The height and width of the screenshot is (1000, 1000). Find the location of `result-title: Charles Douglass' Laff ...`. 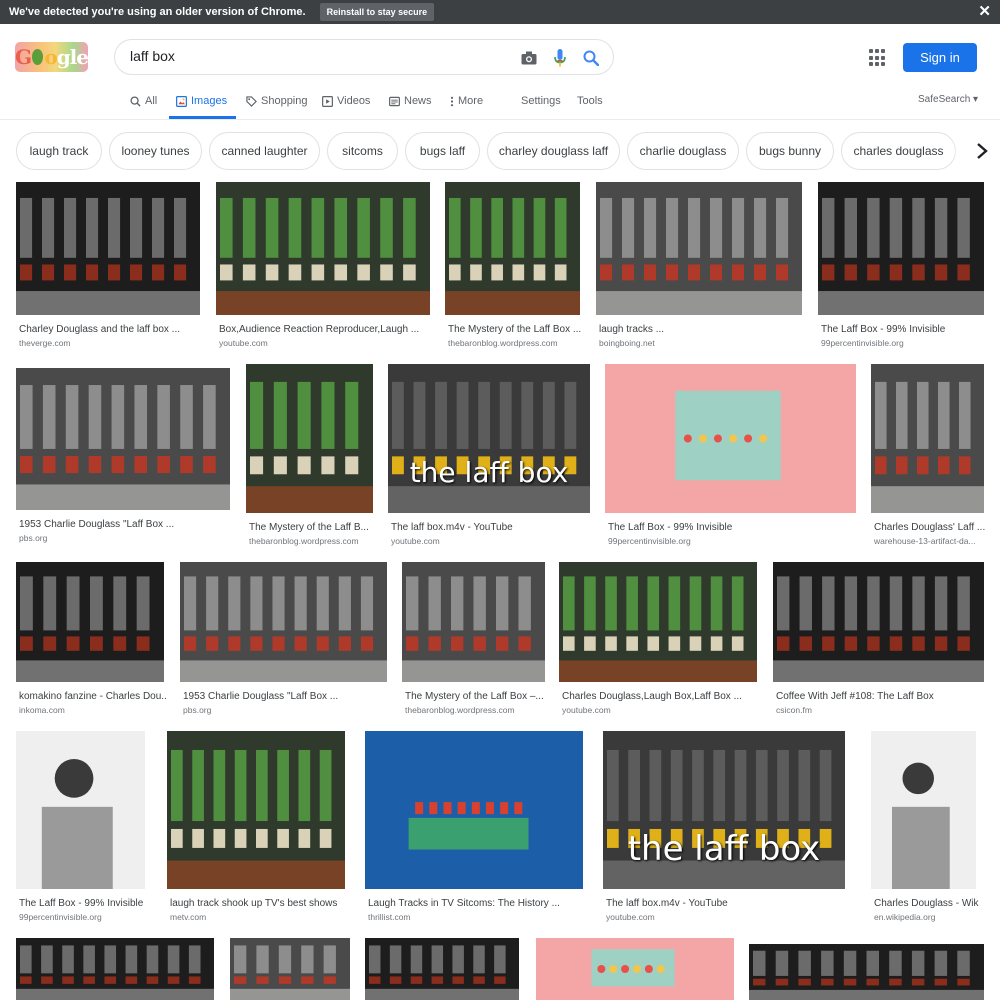

result-title: Charles Douglass' Laff ... is located at coordinates (930, 527).